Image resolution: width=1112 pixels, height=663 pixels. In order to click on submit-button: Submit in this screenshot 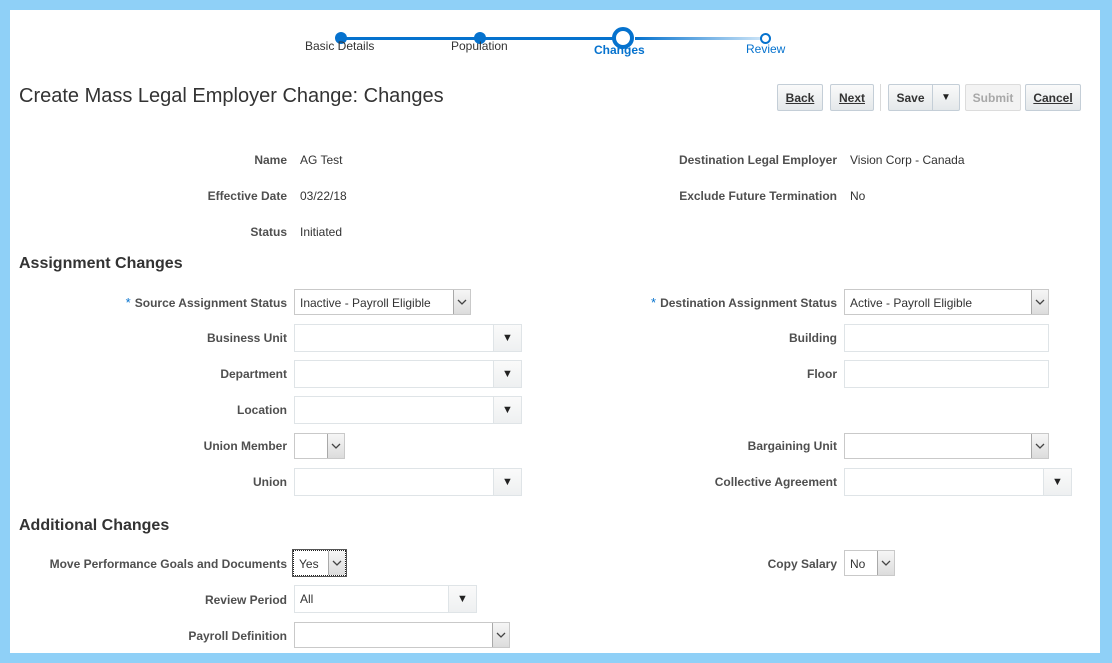, I will do `click(993, 97)`.